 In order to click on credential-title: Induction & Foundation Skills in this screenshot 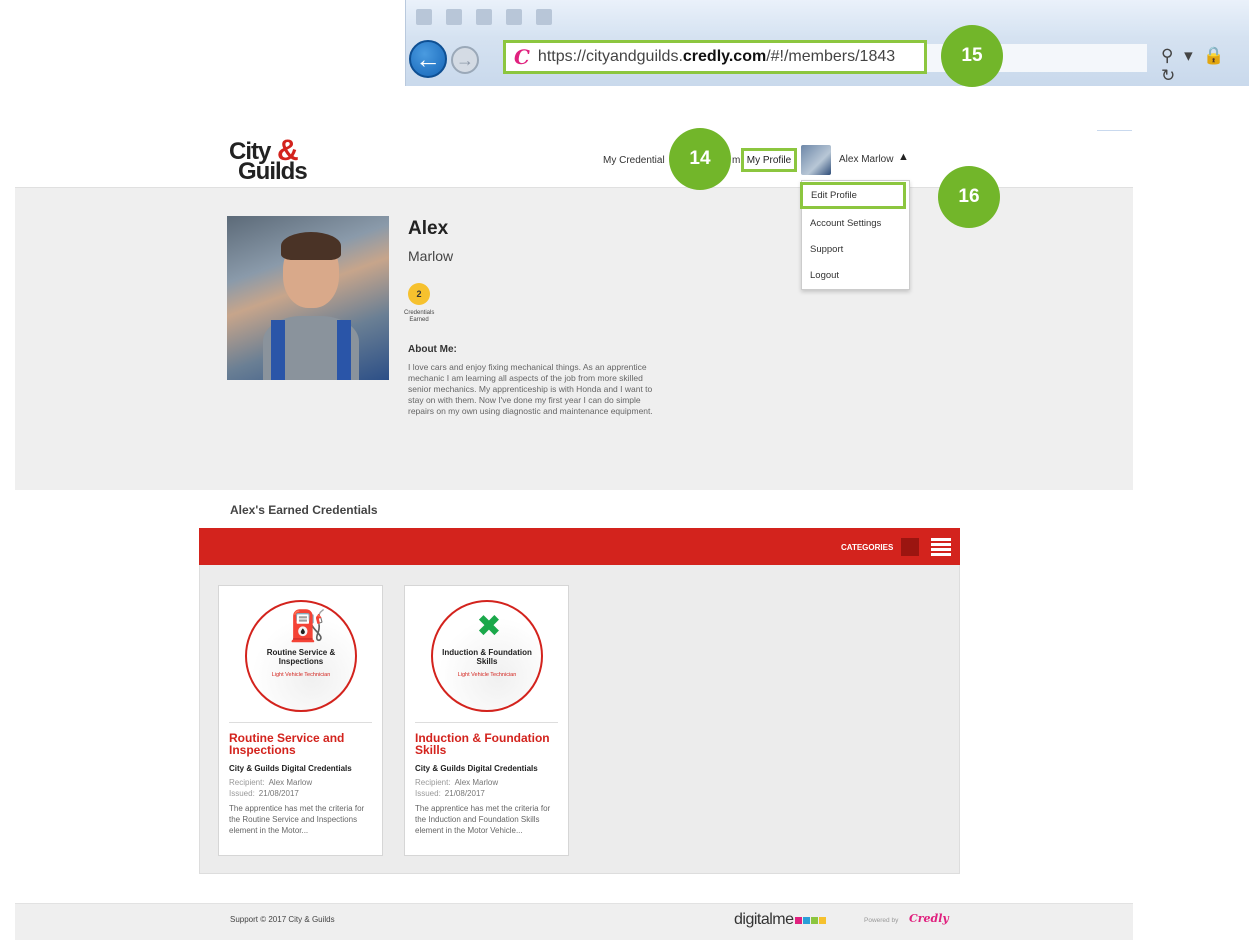, I will do `click(489, 744)`.